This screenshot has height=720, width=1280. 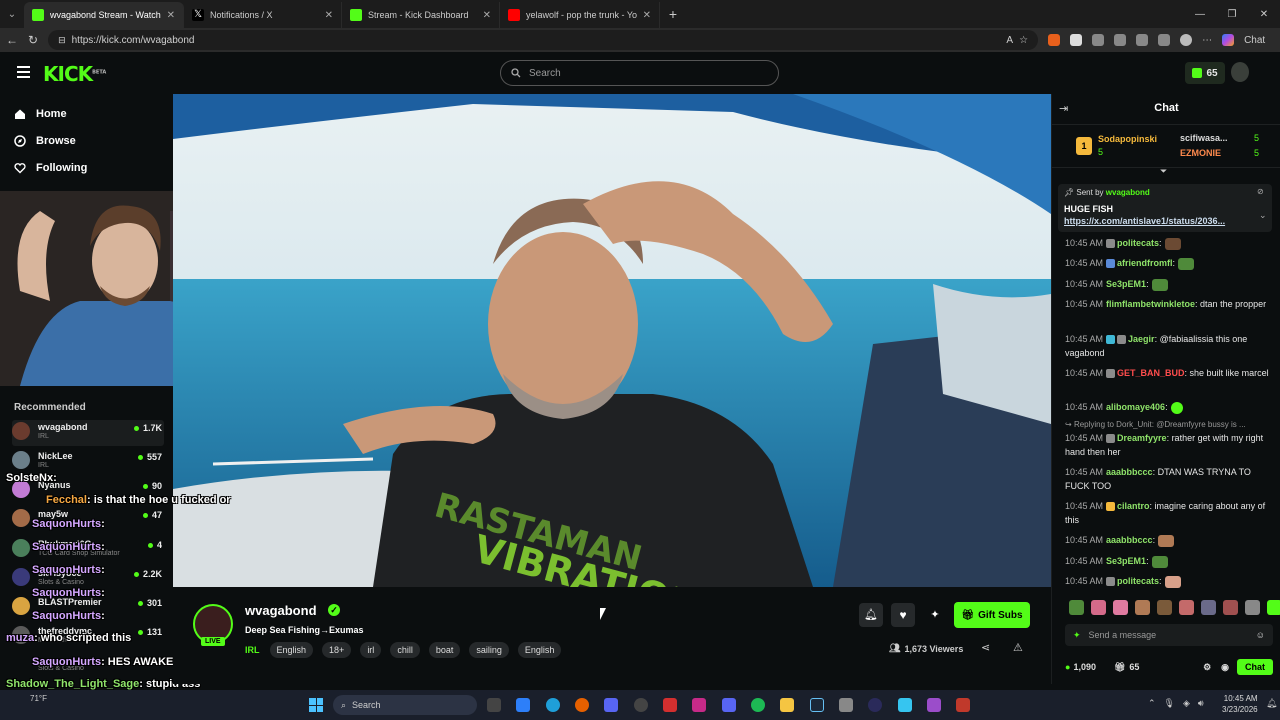 What do you see at coordinates (1255, 667) in the screenshot?
I see `chat-send-button: Chat` at bounding box center [1255, 667].